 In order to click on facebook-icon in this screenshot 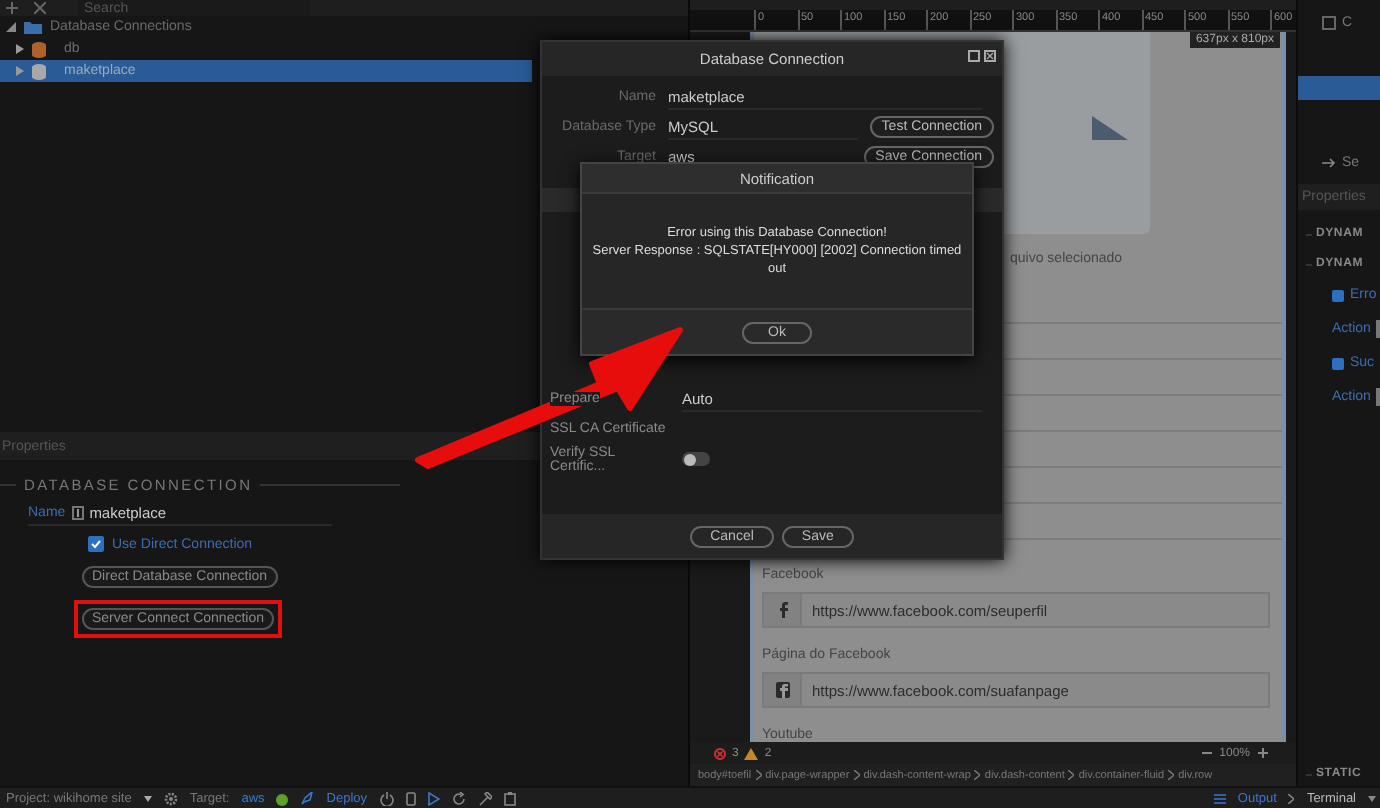, I will do `click(782, 610)`.